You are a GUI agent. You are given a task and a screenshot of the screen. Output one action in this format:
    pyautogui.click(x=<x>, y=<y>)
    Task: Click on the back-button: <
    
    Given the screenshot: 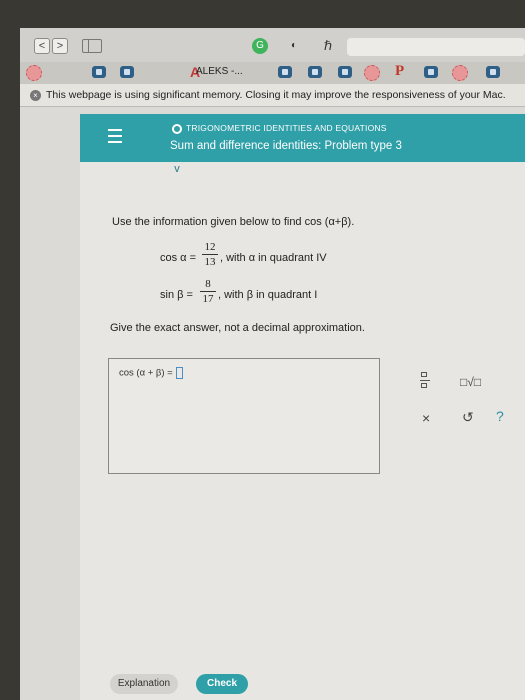 What is the action you would take?
    pyautogui.click(x=42, y=46)
    